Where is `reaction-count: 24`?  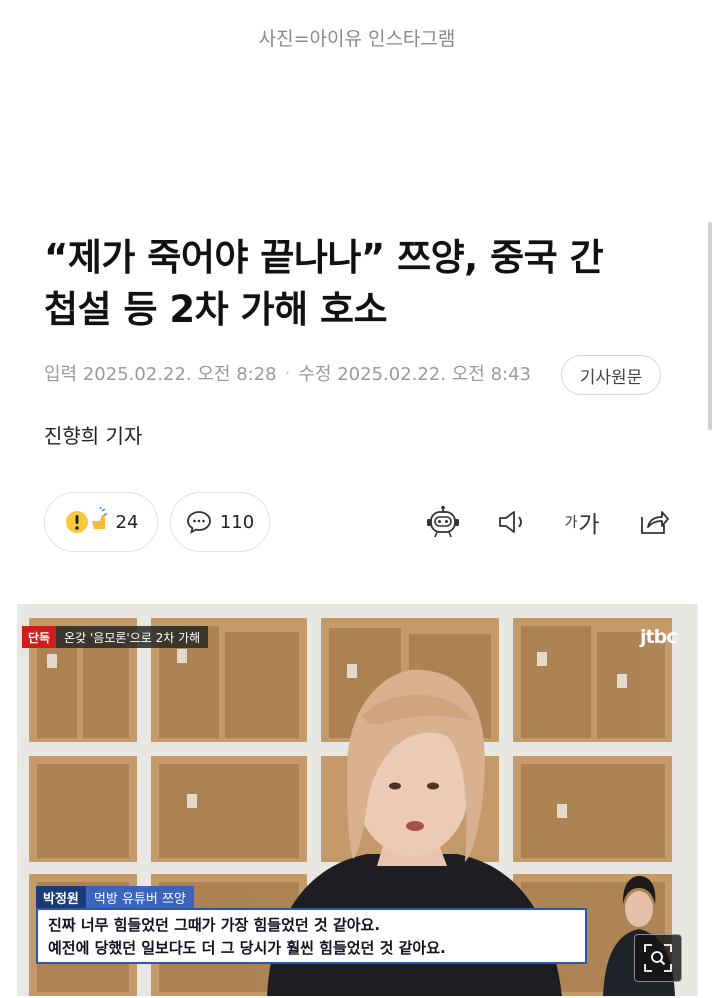 reaction-count: 24 is located at coordinates (127, 522).